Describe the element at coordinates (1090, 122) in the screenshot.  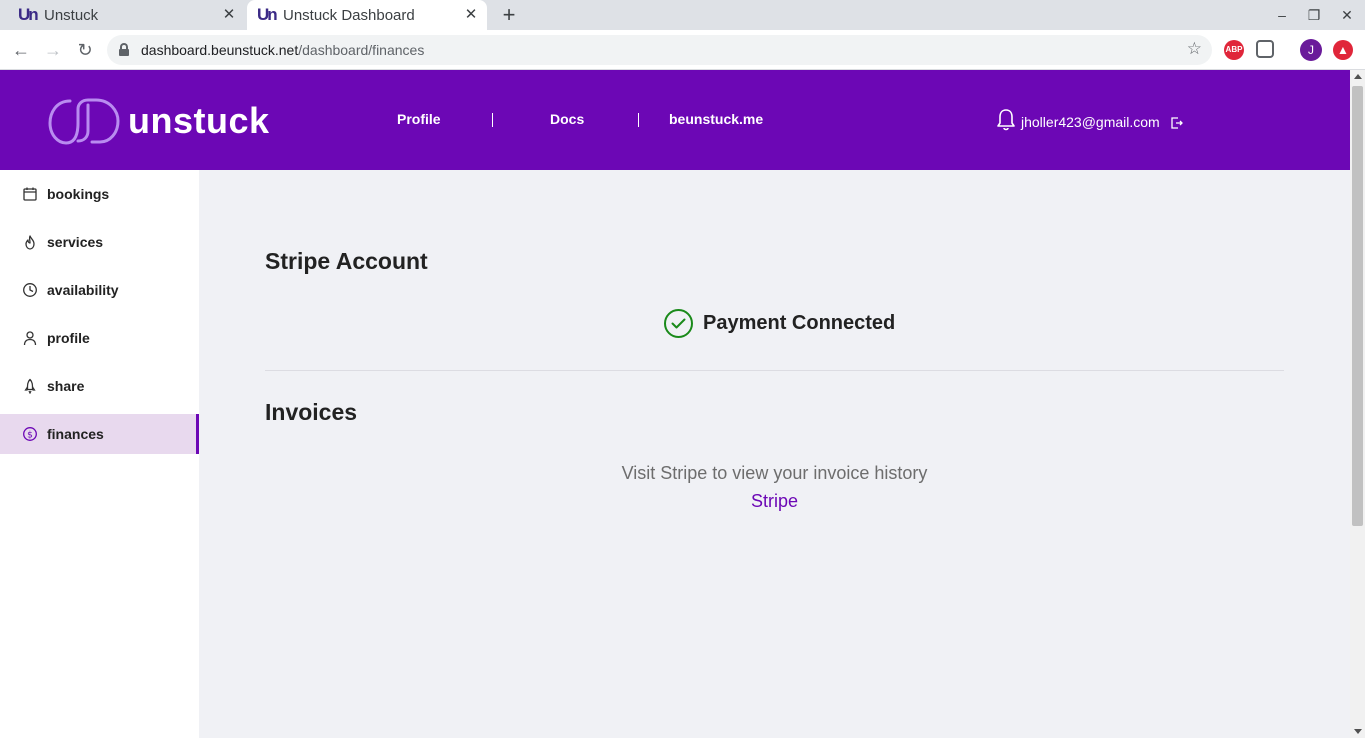
I see `user-email: jholler423@gmail.com` at that location.